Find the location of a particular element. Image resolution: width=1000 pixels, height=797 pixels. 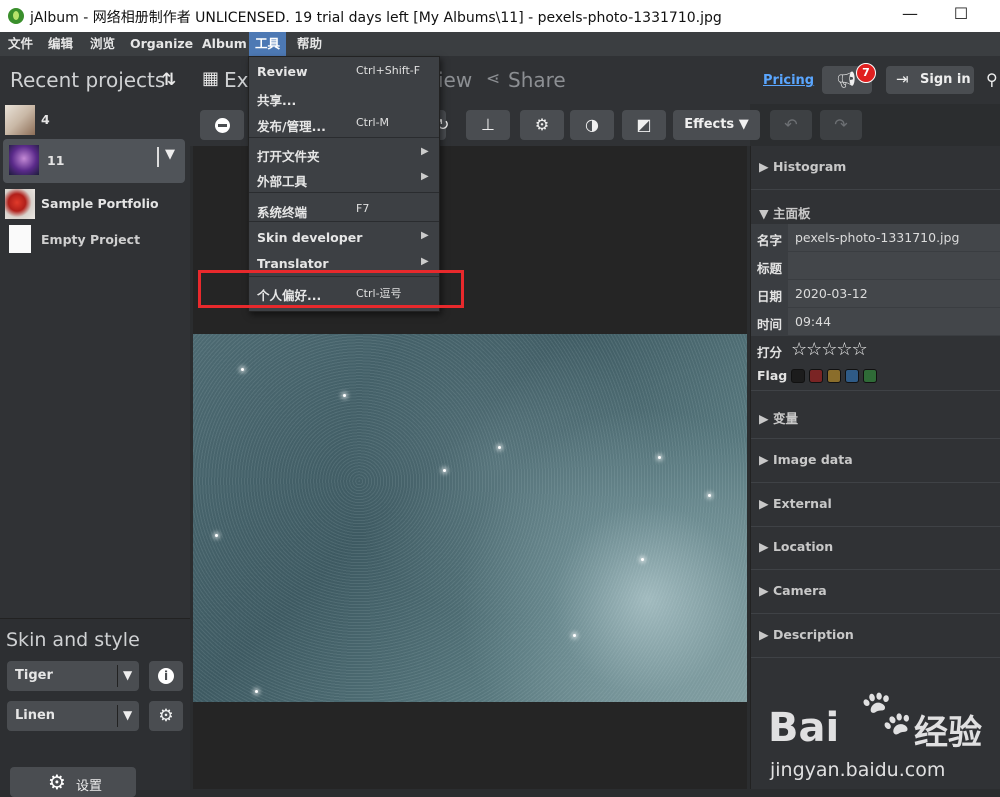

project-item-empty: Empty Project is located at coordinates (94, 239).